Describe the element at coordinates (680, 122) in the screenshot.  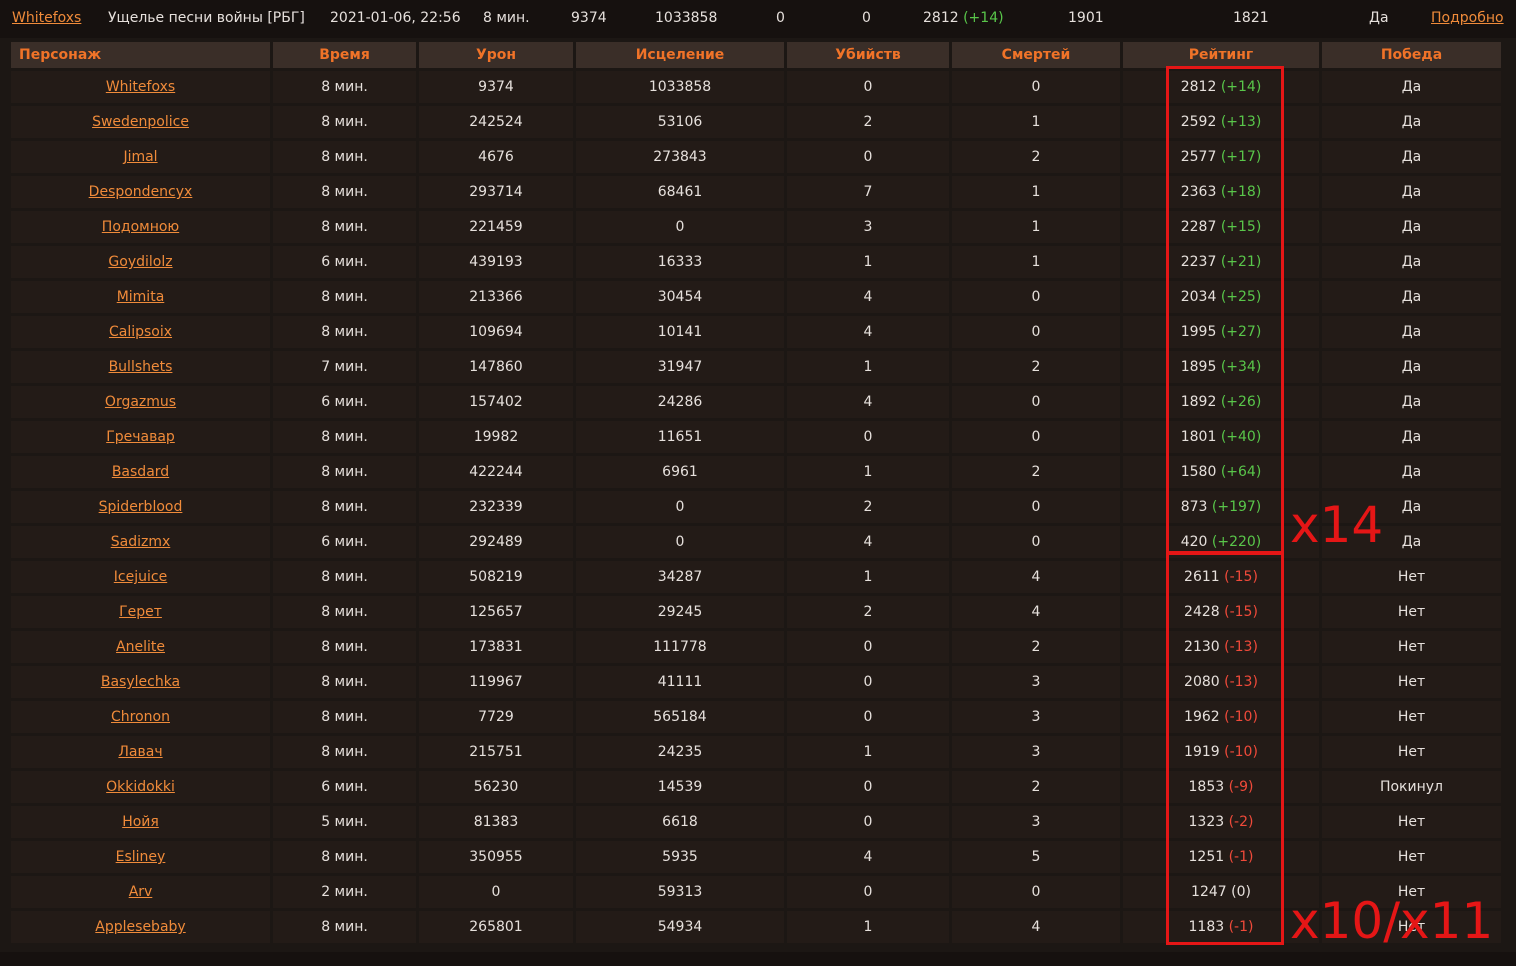
I see `healing-cell: 53106` at that location.